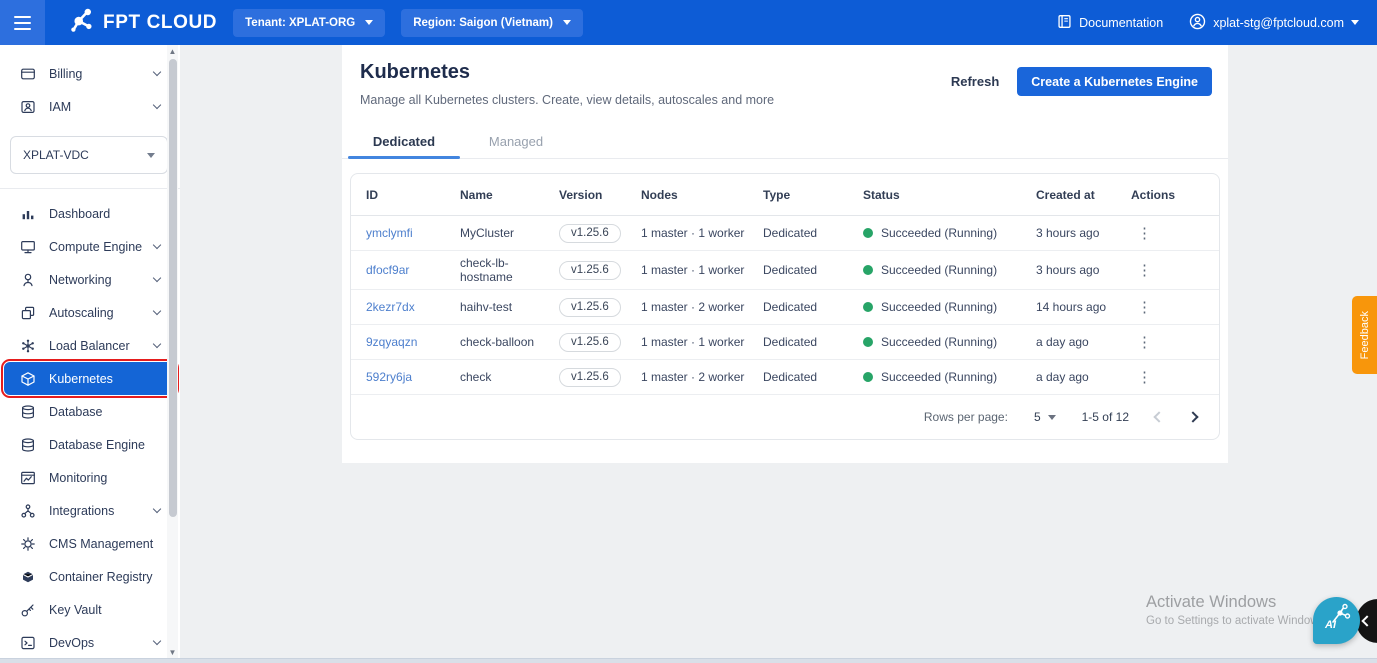  I want to click on sidebar-item-database-engine: Database Engine, so click(90, 444).